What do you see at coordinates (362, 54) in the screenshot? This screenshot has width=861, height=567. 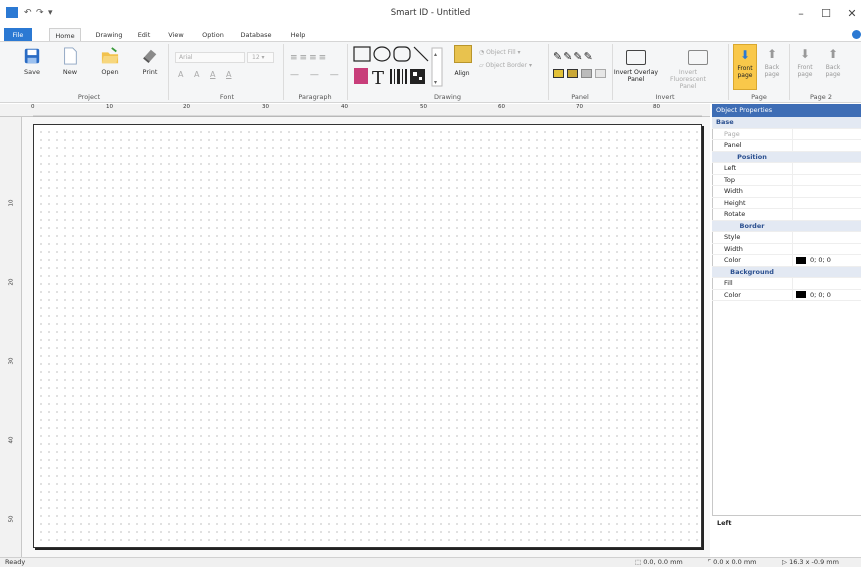 I see `rectangle-tool-icon` at bounding box center [362, 54].